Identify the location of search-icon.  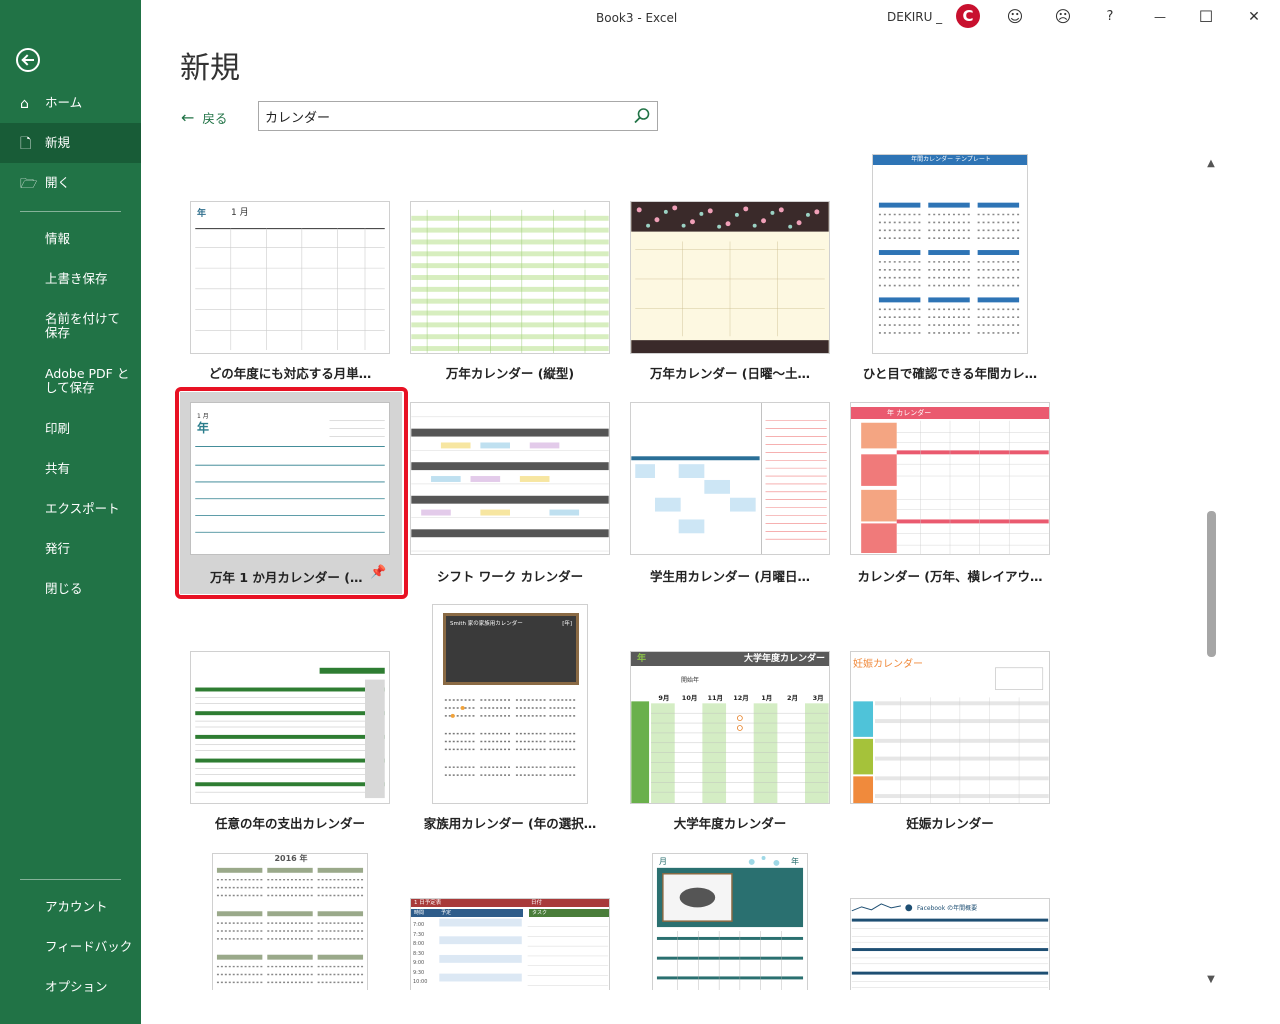
(642, 116).